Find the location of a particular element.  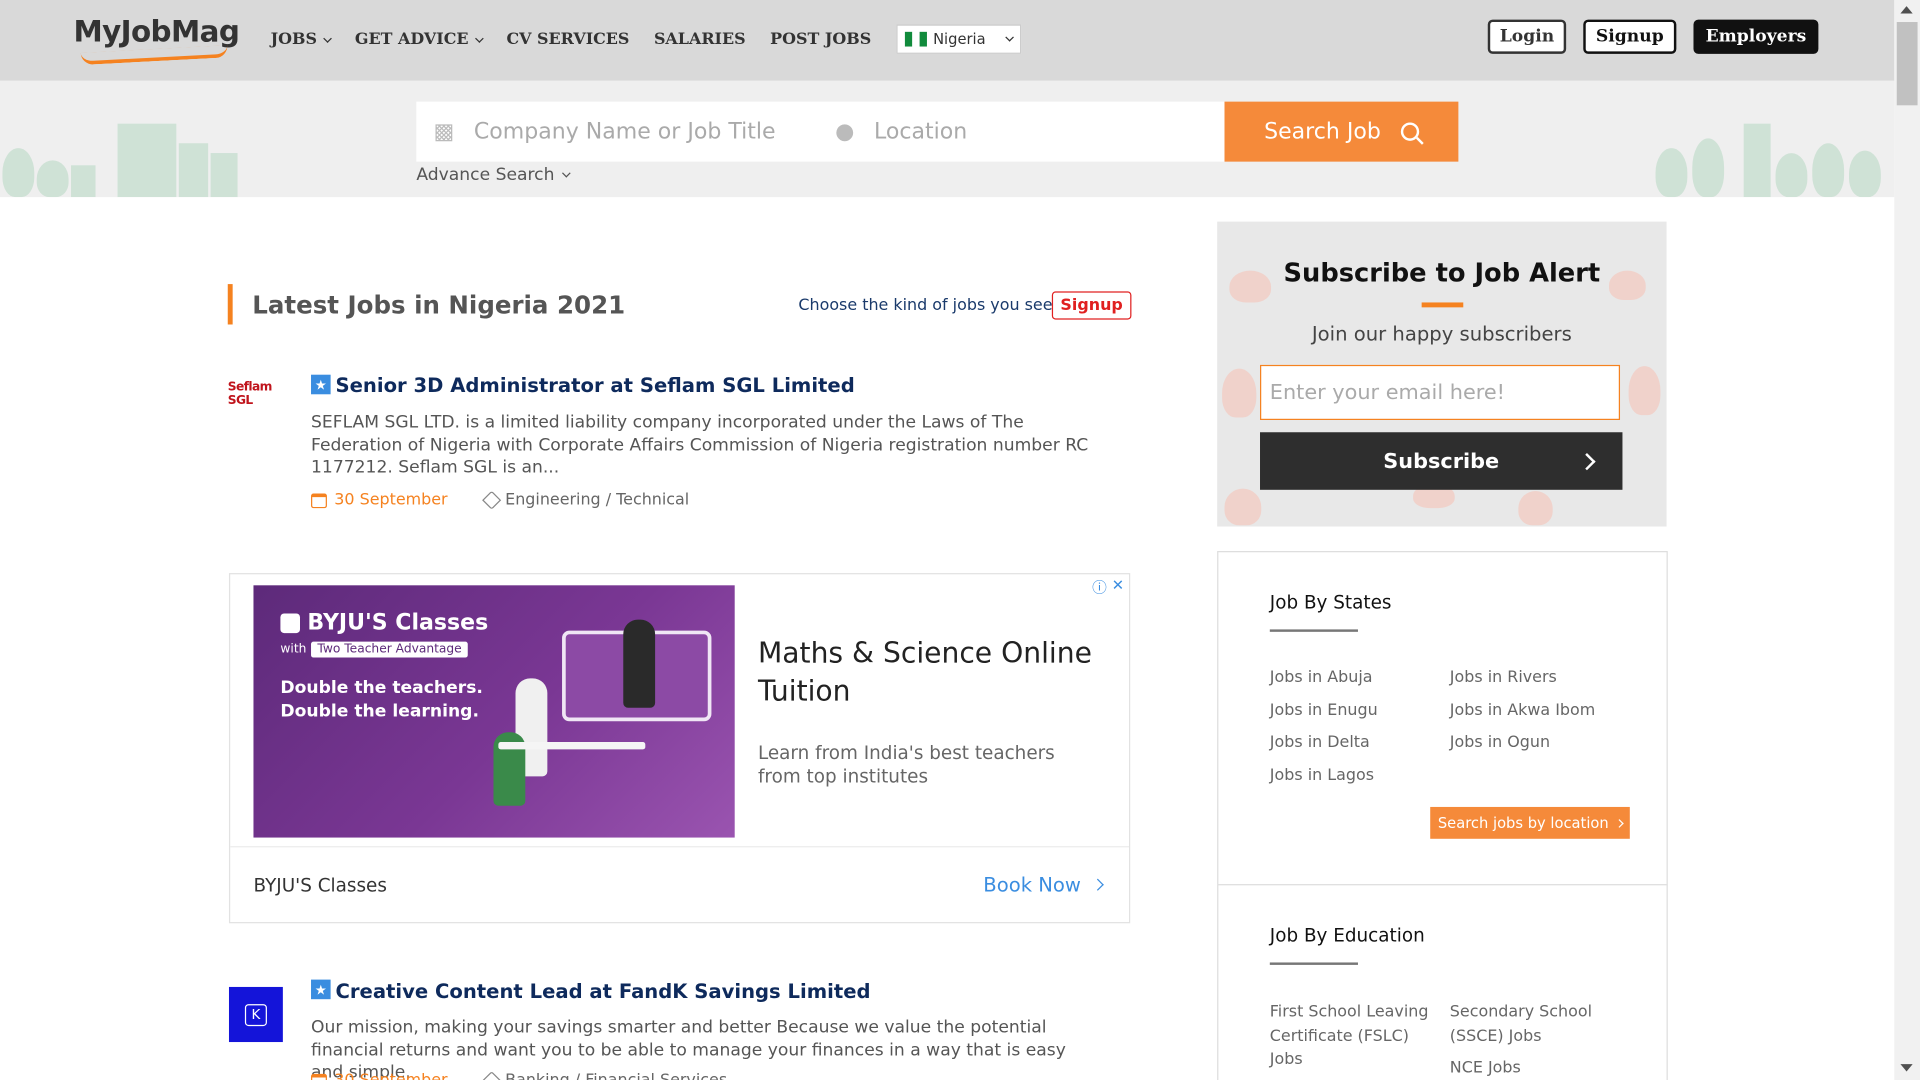

scrollbar is located at coordinates (1907, 540).